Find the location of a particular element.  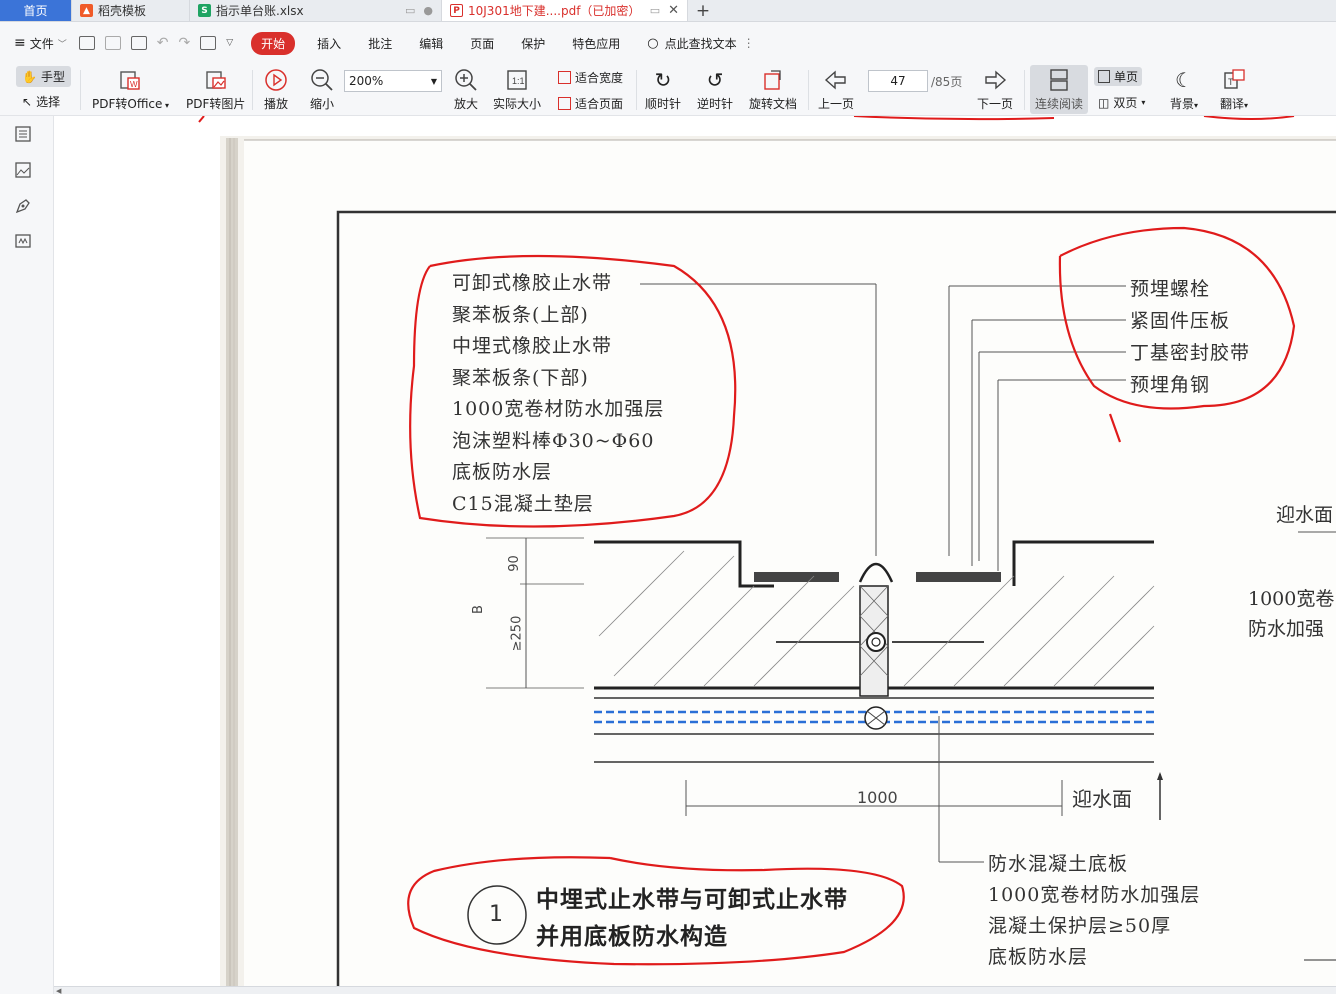

new-tab-button: + is located at coordinates (703, 10).